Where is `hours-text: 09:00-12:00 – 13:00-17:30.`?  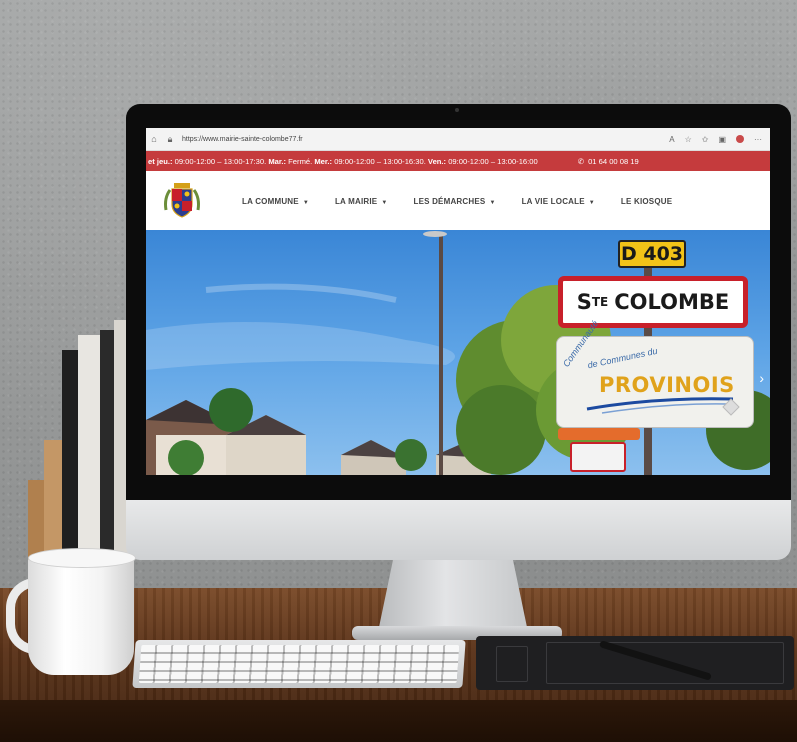 hours-text: 09:00-12:00 – 13:00-17:30. is located at coordinates (220, 161).